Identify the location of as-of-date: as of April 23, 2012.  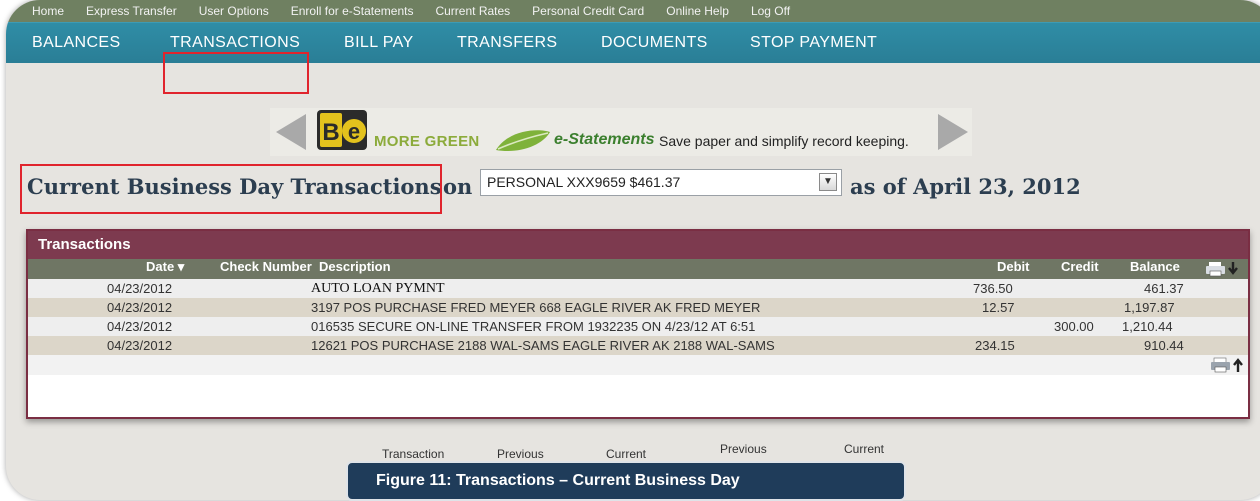
(965, 186).